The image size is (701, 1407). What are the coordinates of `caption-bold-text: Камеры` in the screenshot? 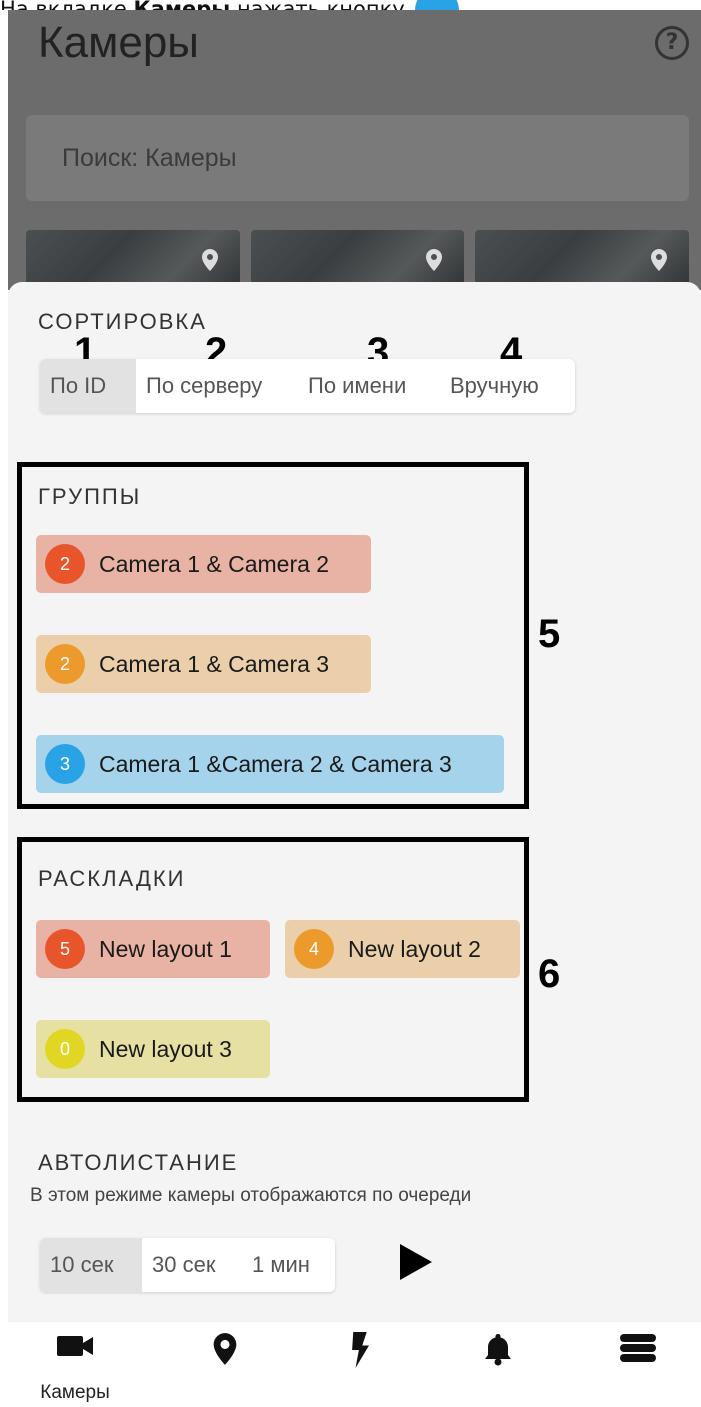 It's located at (182, 5).